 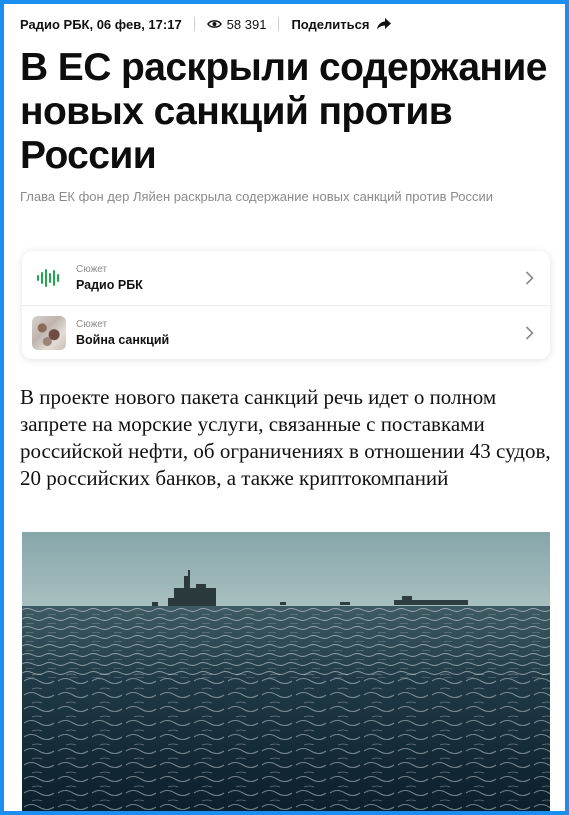 What do you see at coordinates (384, 24) in the screenshot?
I see `share-arrow-icon` at bounding box center [384, 24].